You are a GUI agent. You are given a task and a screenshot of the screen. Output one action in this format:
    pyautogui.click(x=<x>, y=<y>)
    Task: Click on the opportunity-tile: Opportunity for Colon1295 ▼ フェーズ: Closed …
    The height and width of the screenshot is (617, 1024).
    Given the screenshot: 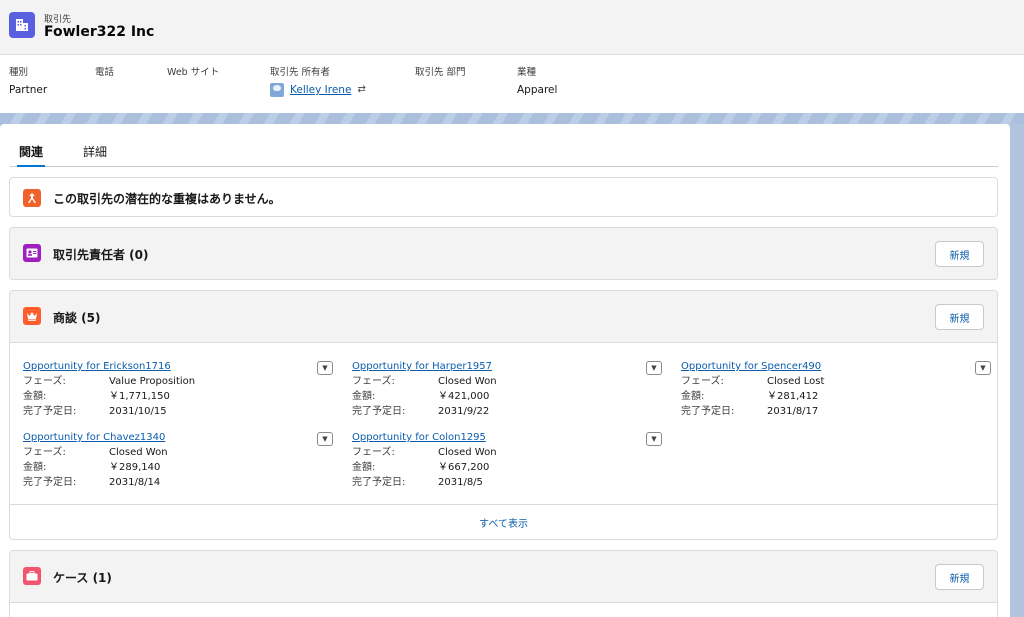 What is the action you would take?
    pyautogui.click(x=507, y=460)
    